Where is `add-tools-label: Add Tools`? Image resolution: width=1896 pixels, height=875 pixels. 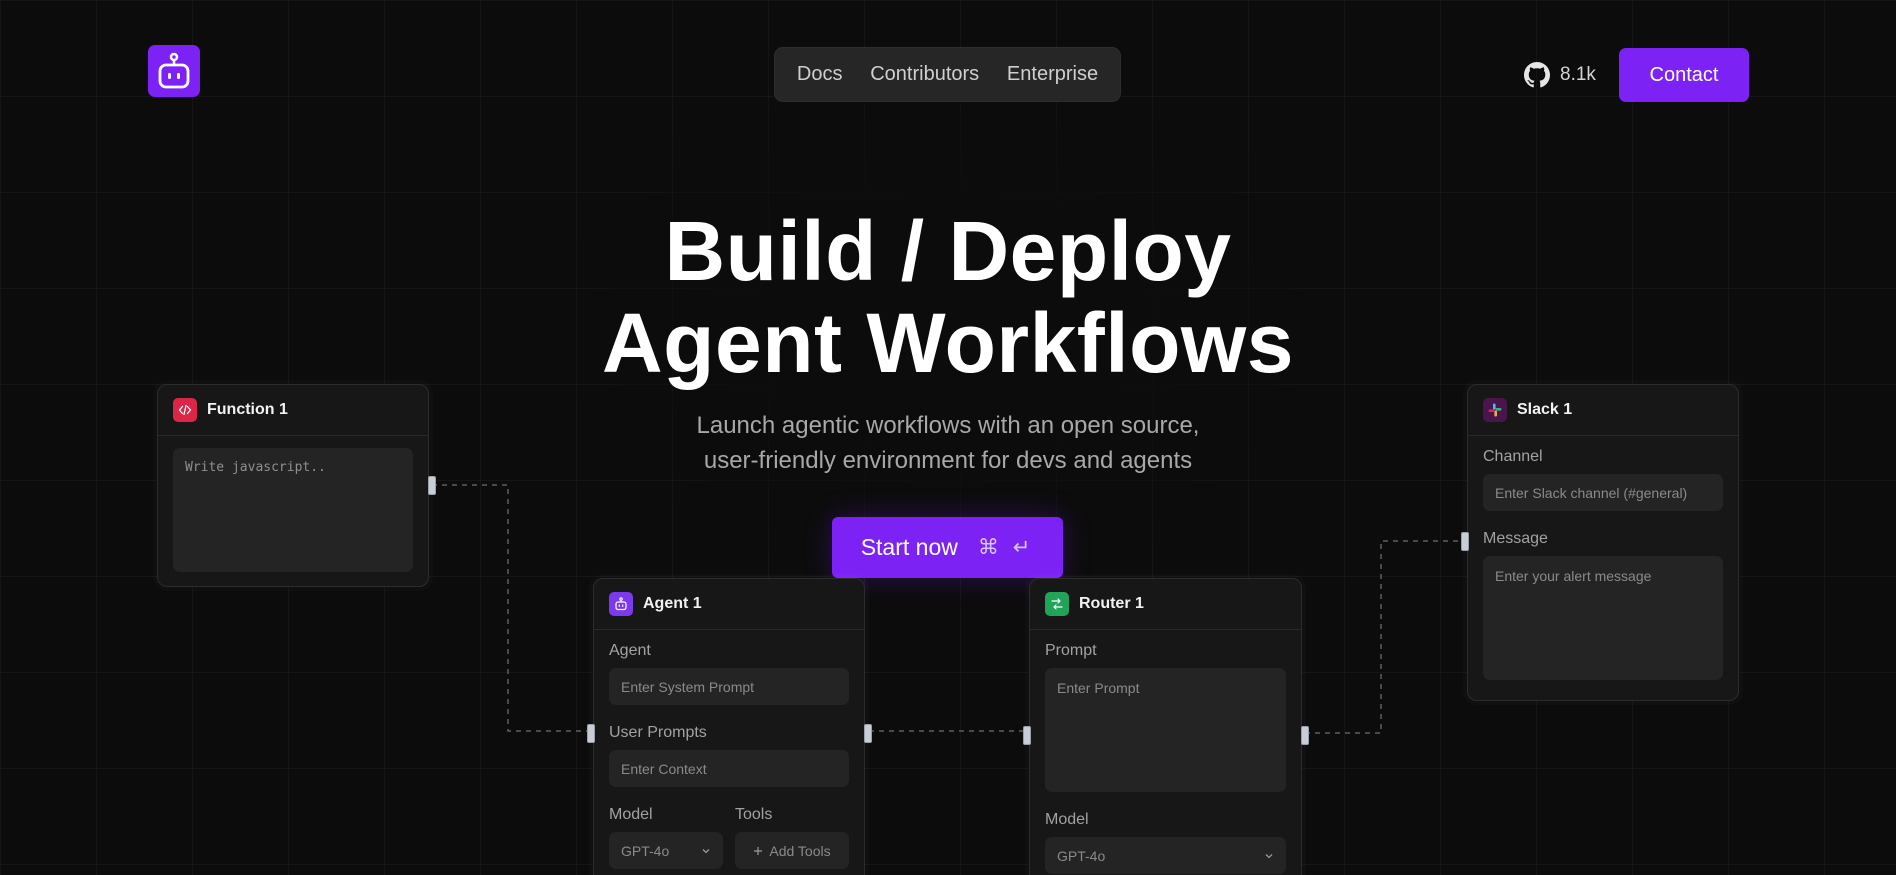
add-tools-label: Add Tools is located at coordinates (800, 850).